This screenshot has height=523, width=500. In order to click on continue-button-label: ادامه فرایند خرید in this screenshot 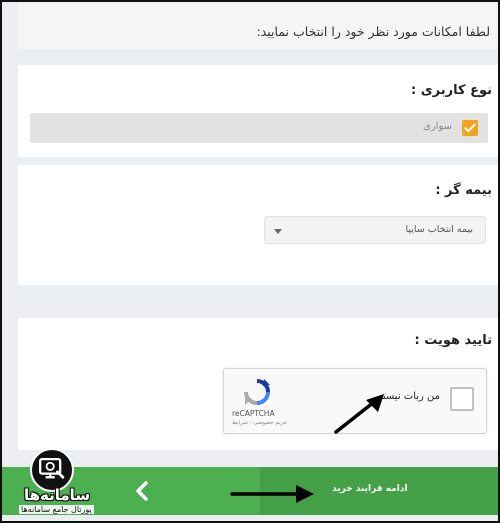, I will do `click(370, 489)`.